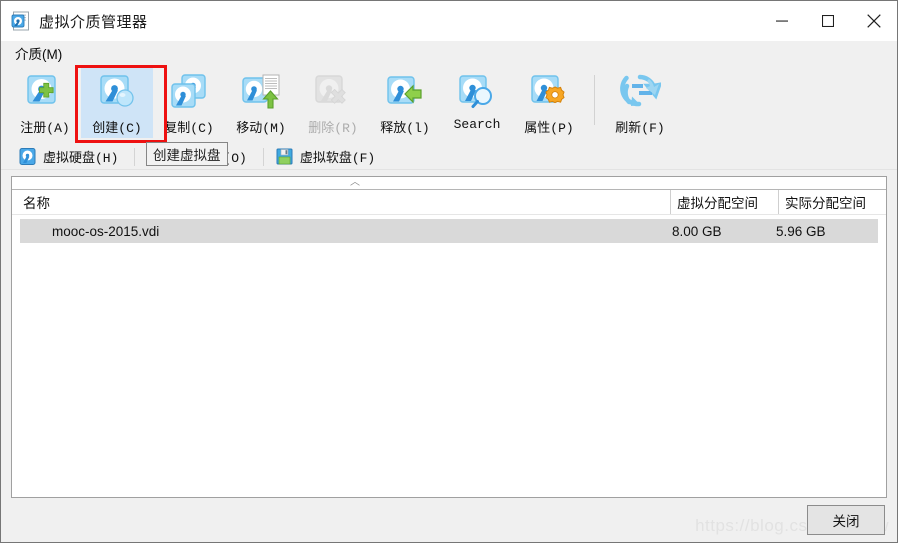 The image size is (898, 543). Describe the element at coordinates (27, 156) in the screenshot. I see `hard-disk-icon` at that location.